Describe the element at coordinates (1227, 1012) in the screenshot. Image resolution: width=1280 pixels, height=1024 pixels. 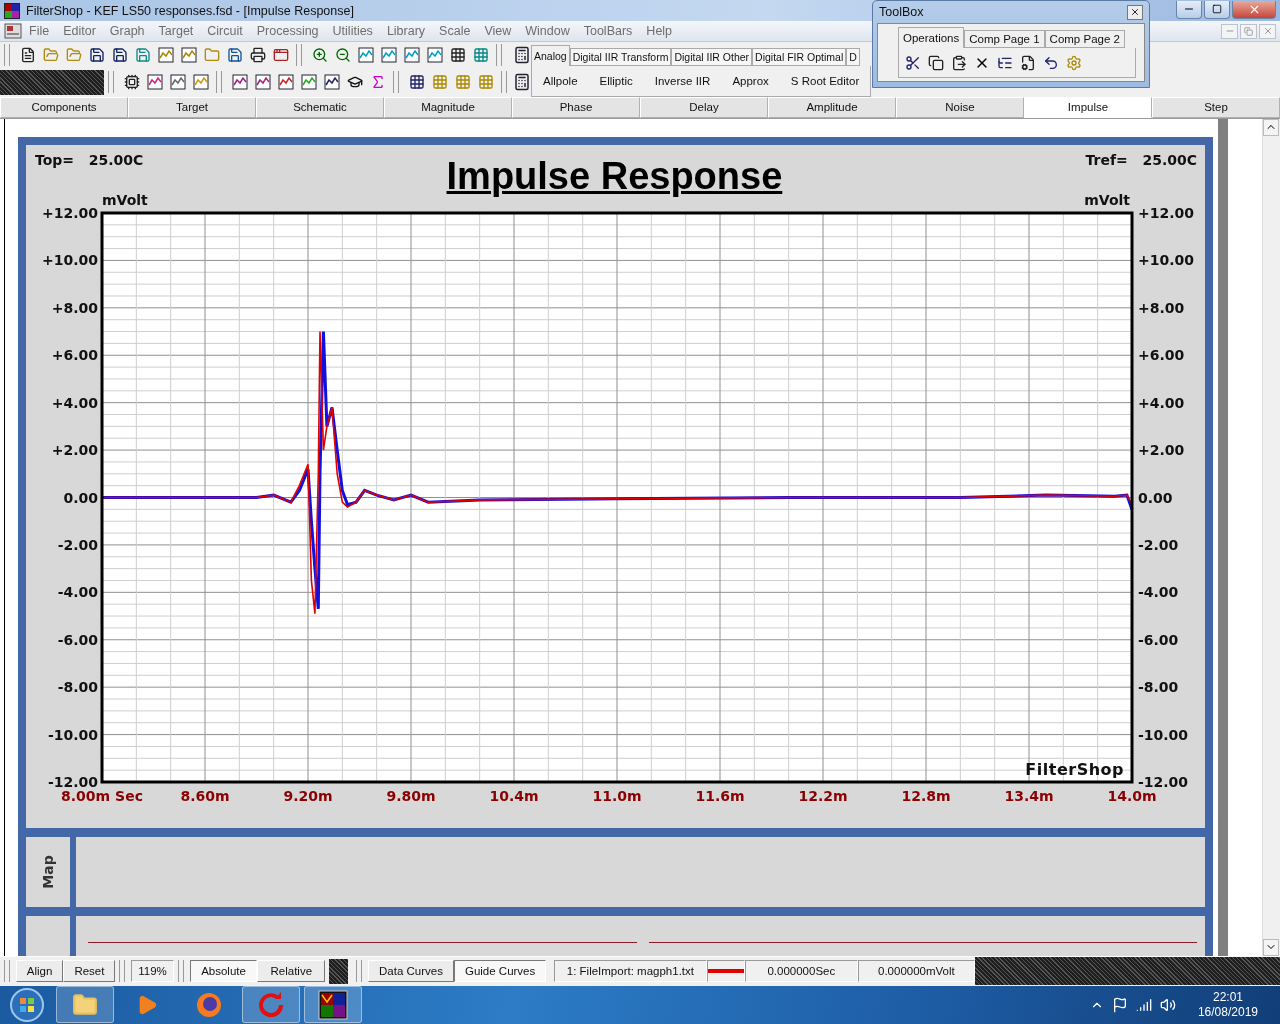
I see `clock-date: 16/08/2019` at that location.